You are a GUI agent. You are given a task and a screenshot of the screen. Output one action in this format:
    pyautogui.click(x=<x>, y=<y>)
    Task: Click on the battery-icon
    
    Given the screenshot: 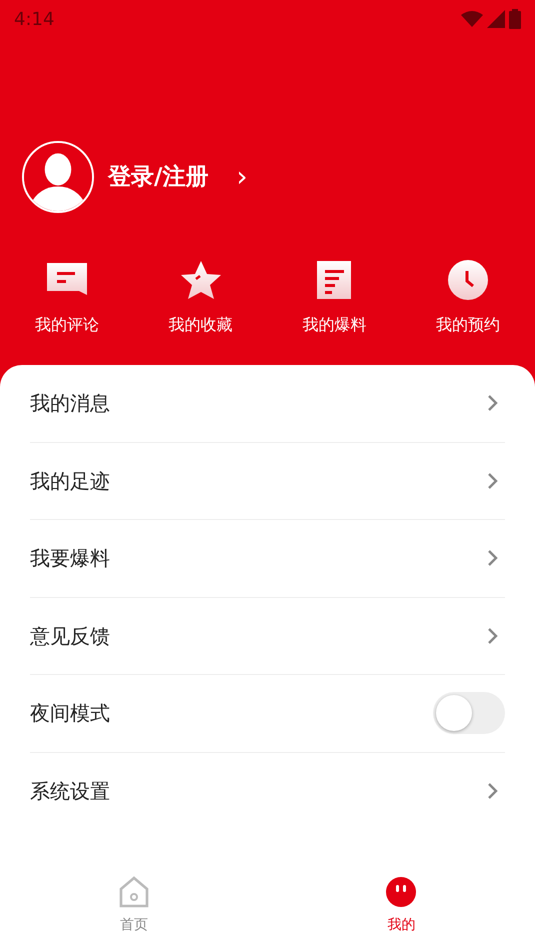 What is the action you would take?
    pyautogui.click(x=515, y=19)
    